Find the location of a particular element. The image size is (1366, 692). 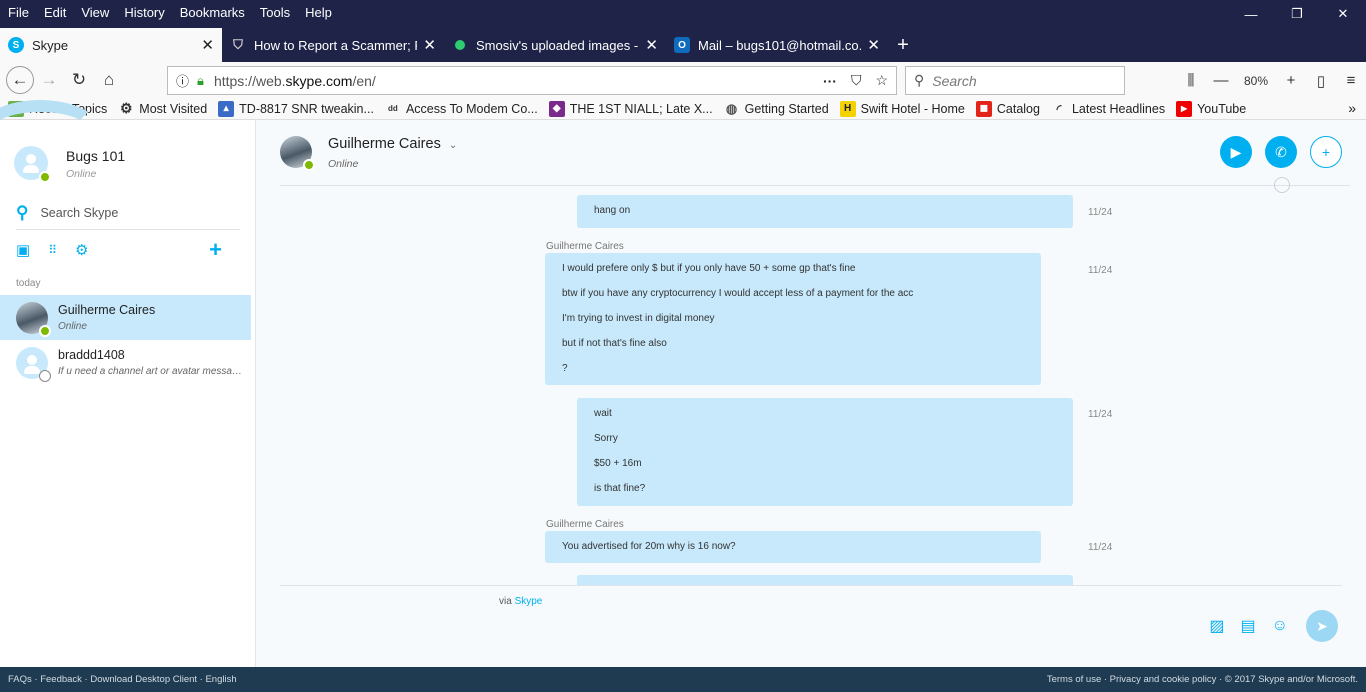

bookmark-catalog: ◼ Catalog is located at coordinates (1007, 108).